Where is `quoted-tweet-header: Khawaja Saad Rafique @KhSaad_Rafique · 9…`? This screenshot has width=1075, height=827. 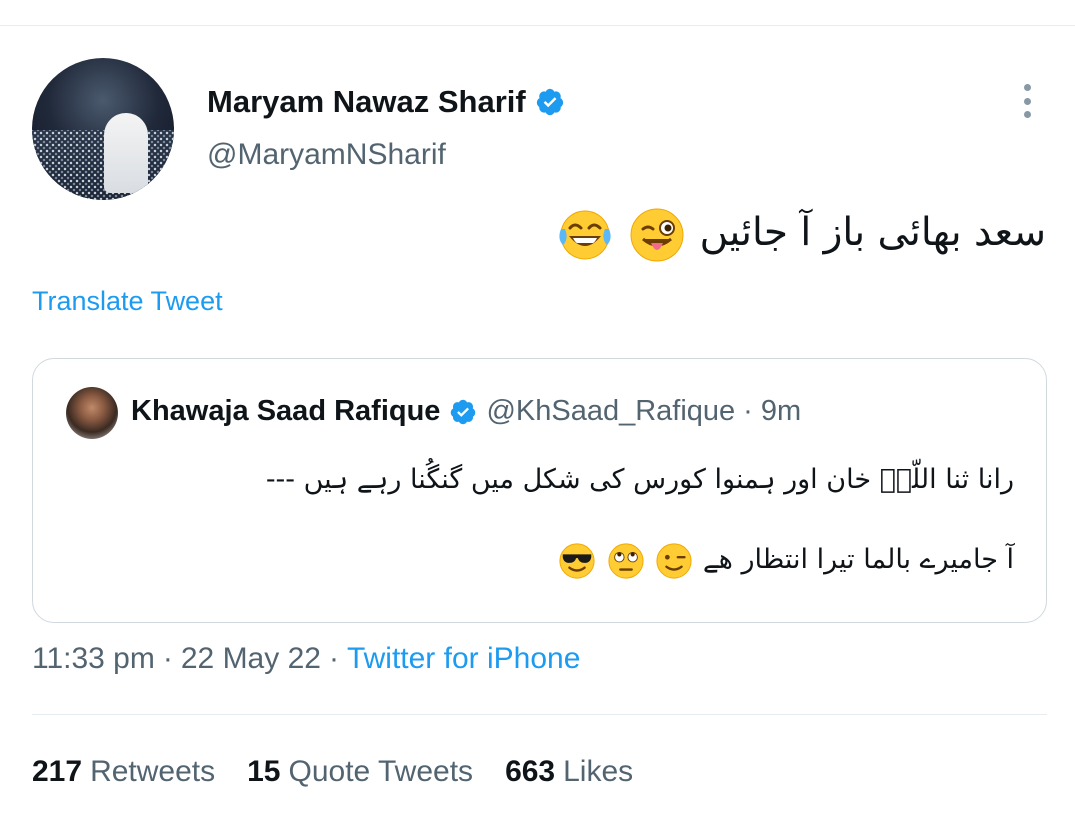 quoted-tweet-header: Khawaja Saad Rafique @KhSaad_Rafique · 9… is located at coordinates (466, 411).